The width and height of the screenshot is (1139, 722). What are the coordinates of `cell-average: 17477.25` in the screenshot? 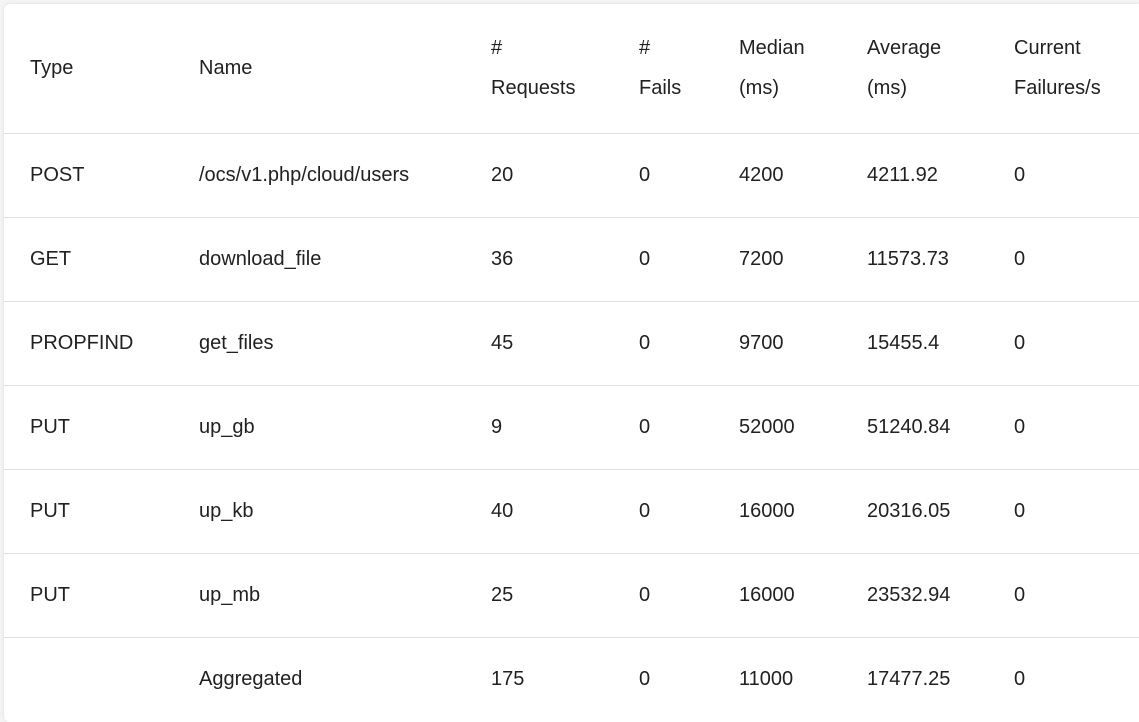 It's located at (909, 678).